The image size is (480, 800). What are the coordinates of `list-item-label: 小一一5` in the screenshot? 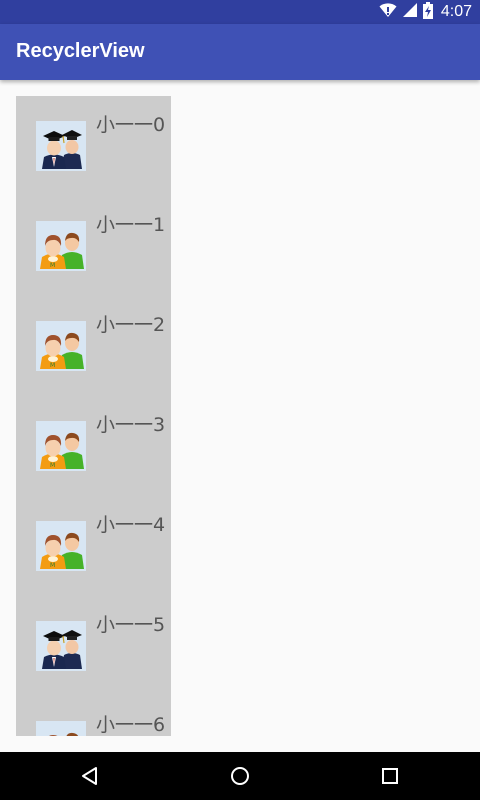 It's located at (131, 625).